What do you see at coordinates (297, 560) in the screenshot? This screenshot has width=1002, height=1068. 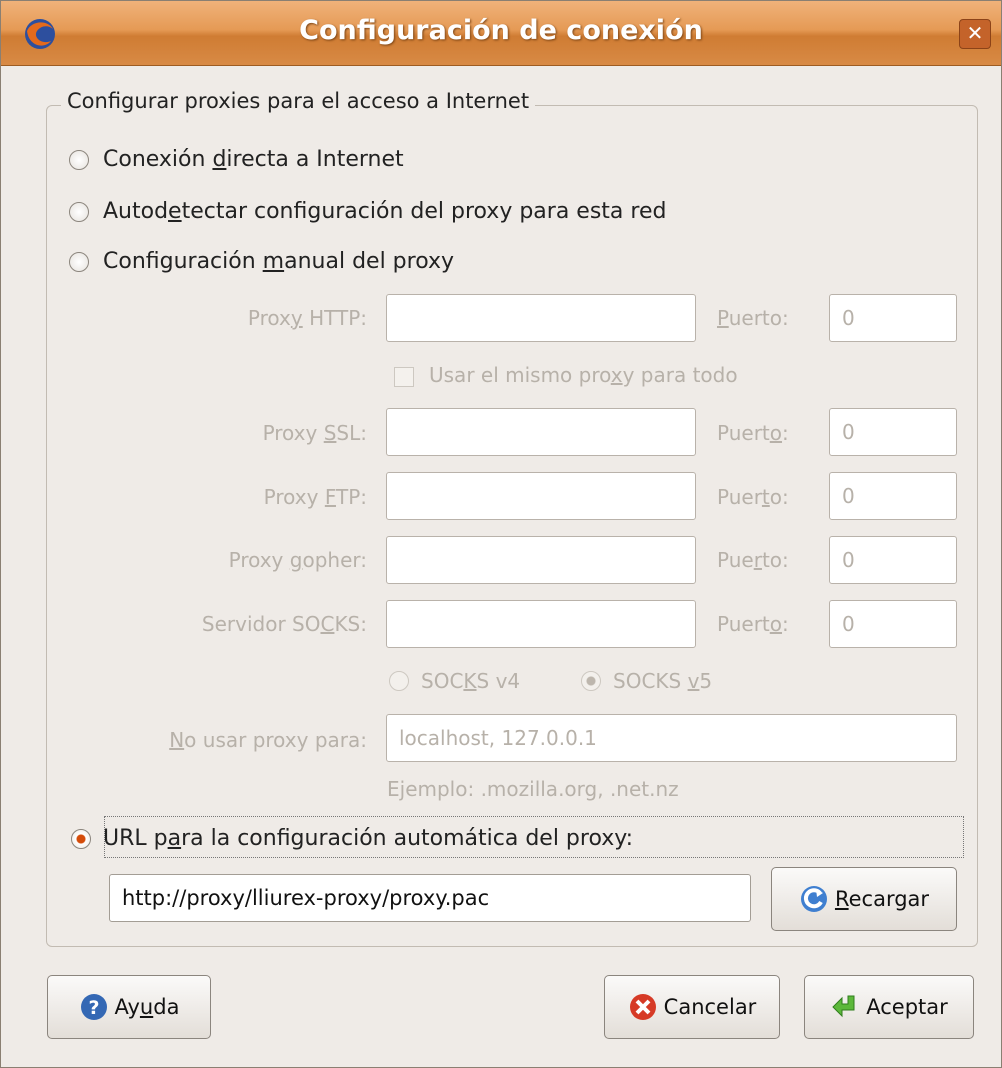 I see `gopher-proxy-label: Proxy gopher:` at bounding box center [297, 560].